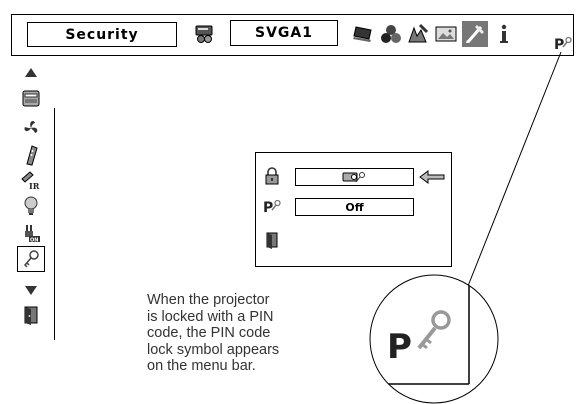 This screenshot has height=404, width=577. Describe the element at coordinates (418, 34) in the screenshot. I see `image-adjust-icon` at that location.